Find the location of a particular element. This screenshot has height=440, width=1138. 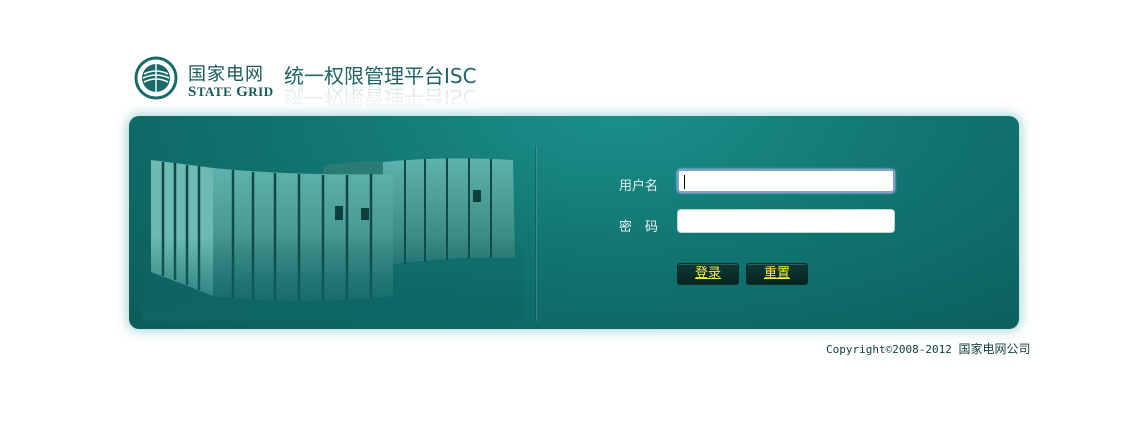

copyright-footer: Copyright©2008-2012 国家电网公司 is located at coordinates (928, 348).